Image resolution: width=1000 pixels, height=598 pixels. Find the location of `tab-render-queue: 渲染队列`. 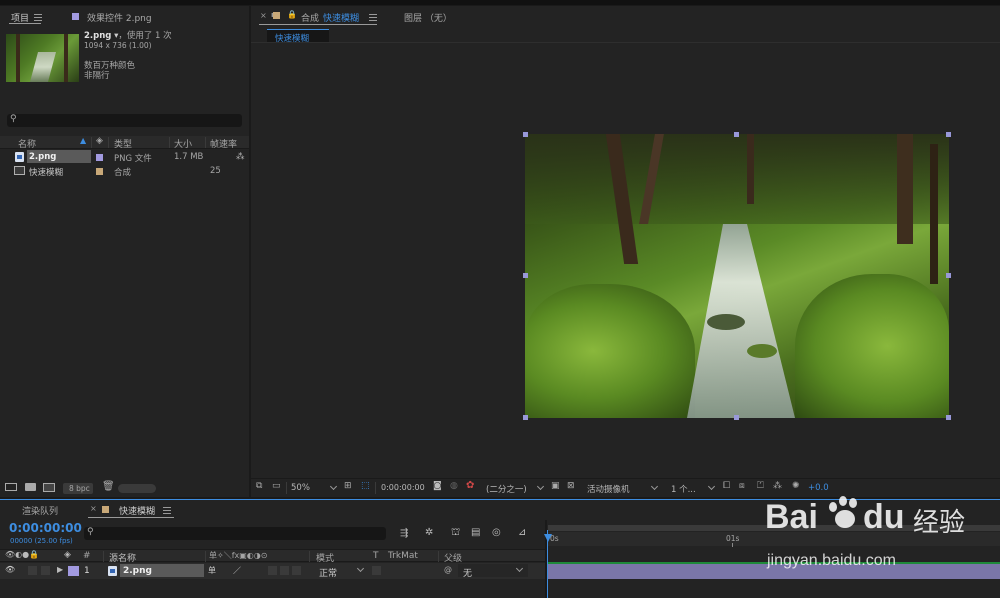

tab-render-queue: 渲染队列 is located at coordinates (40, 510).